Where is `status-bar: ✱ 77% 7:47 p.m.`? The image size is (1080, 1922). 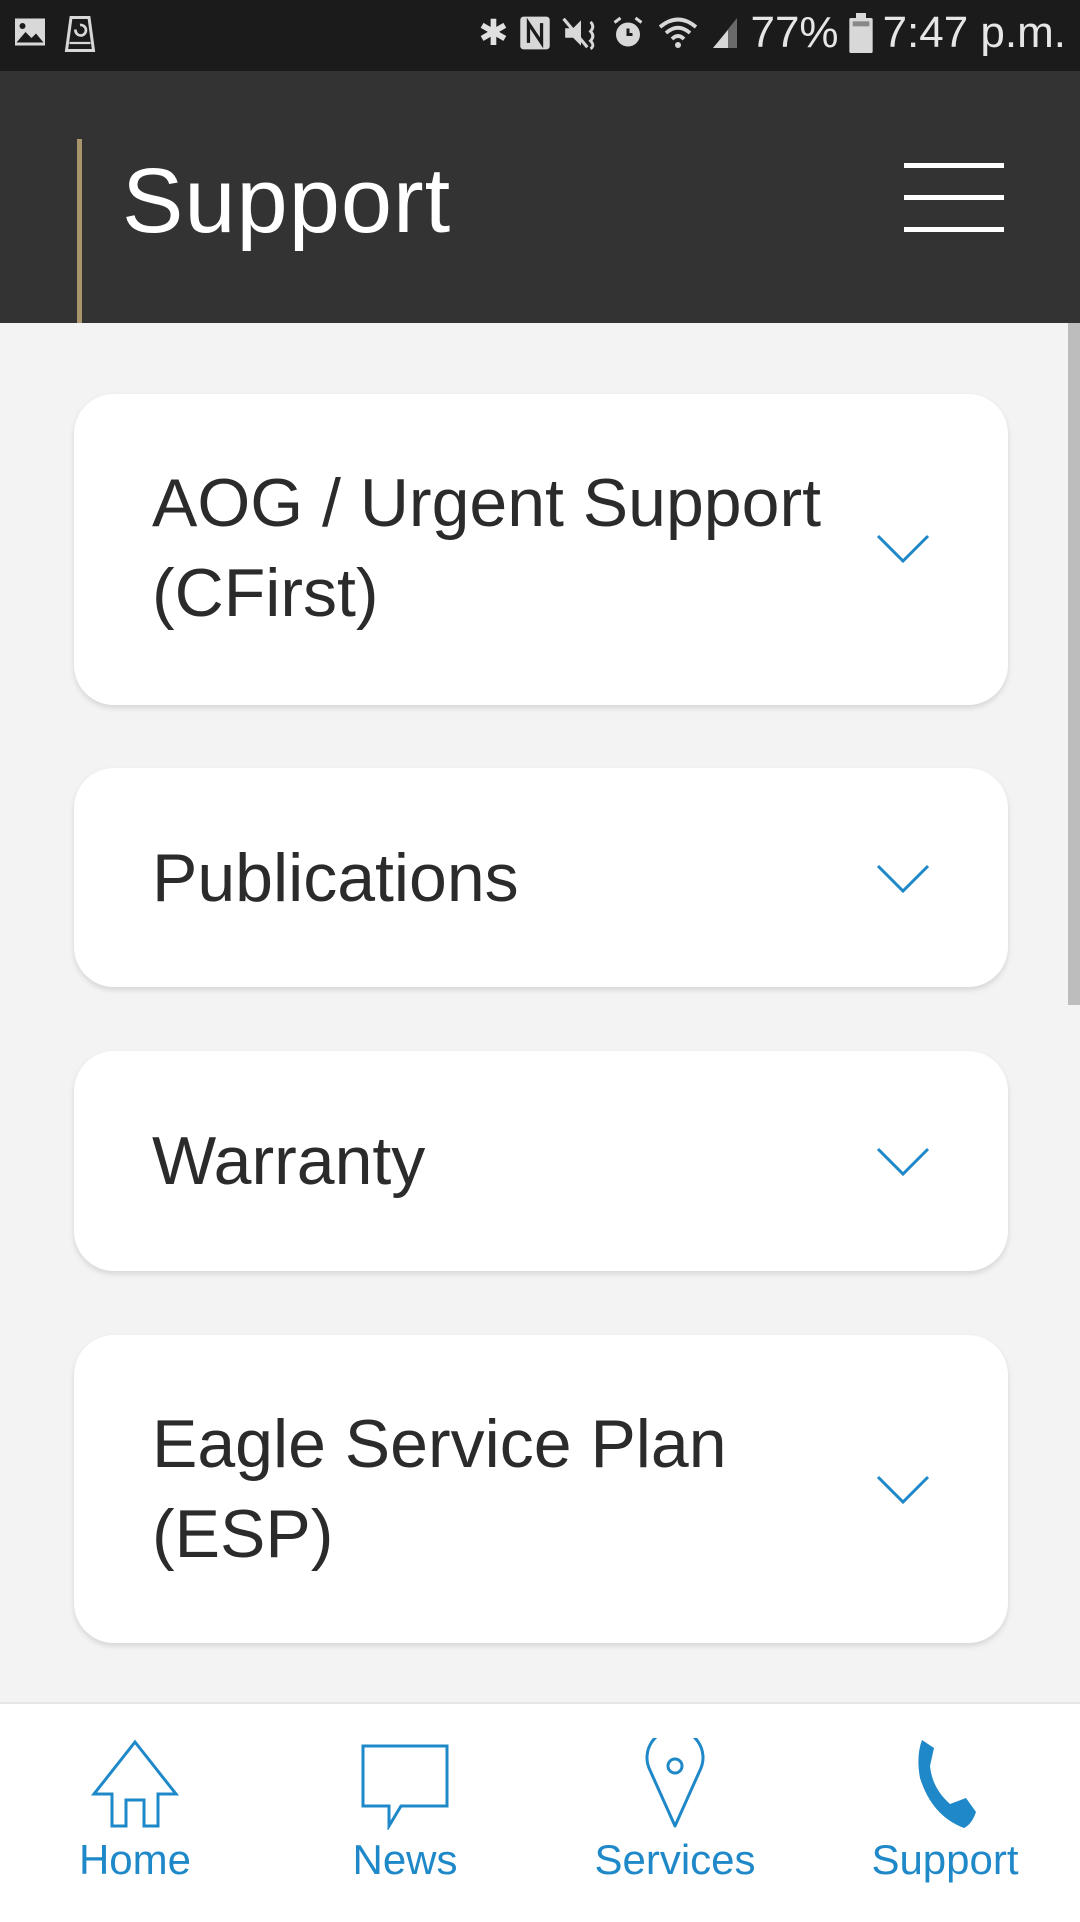
status-bar: ✱ 77% 7:47 p.m. is located at coordinates (540, 35).